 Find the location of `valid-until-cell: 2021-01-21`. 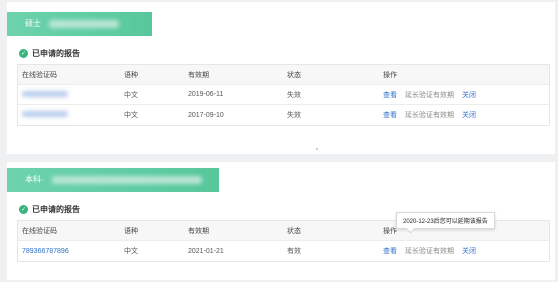

valid-until-cell: 2021-01-21 is located at coordinates (206, 251).